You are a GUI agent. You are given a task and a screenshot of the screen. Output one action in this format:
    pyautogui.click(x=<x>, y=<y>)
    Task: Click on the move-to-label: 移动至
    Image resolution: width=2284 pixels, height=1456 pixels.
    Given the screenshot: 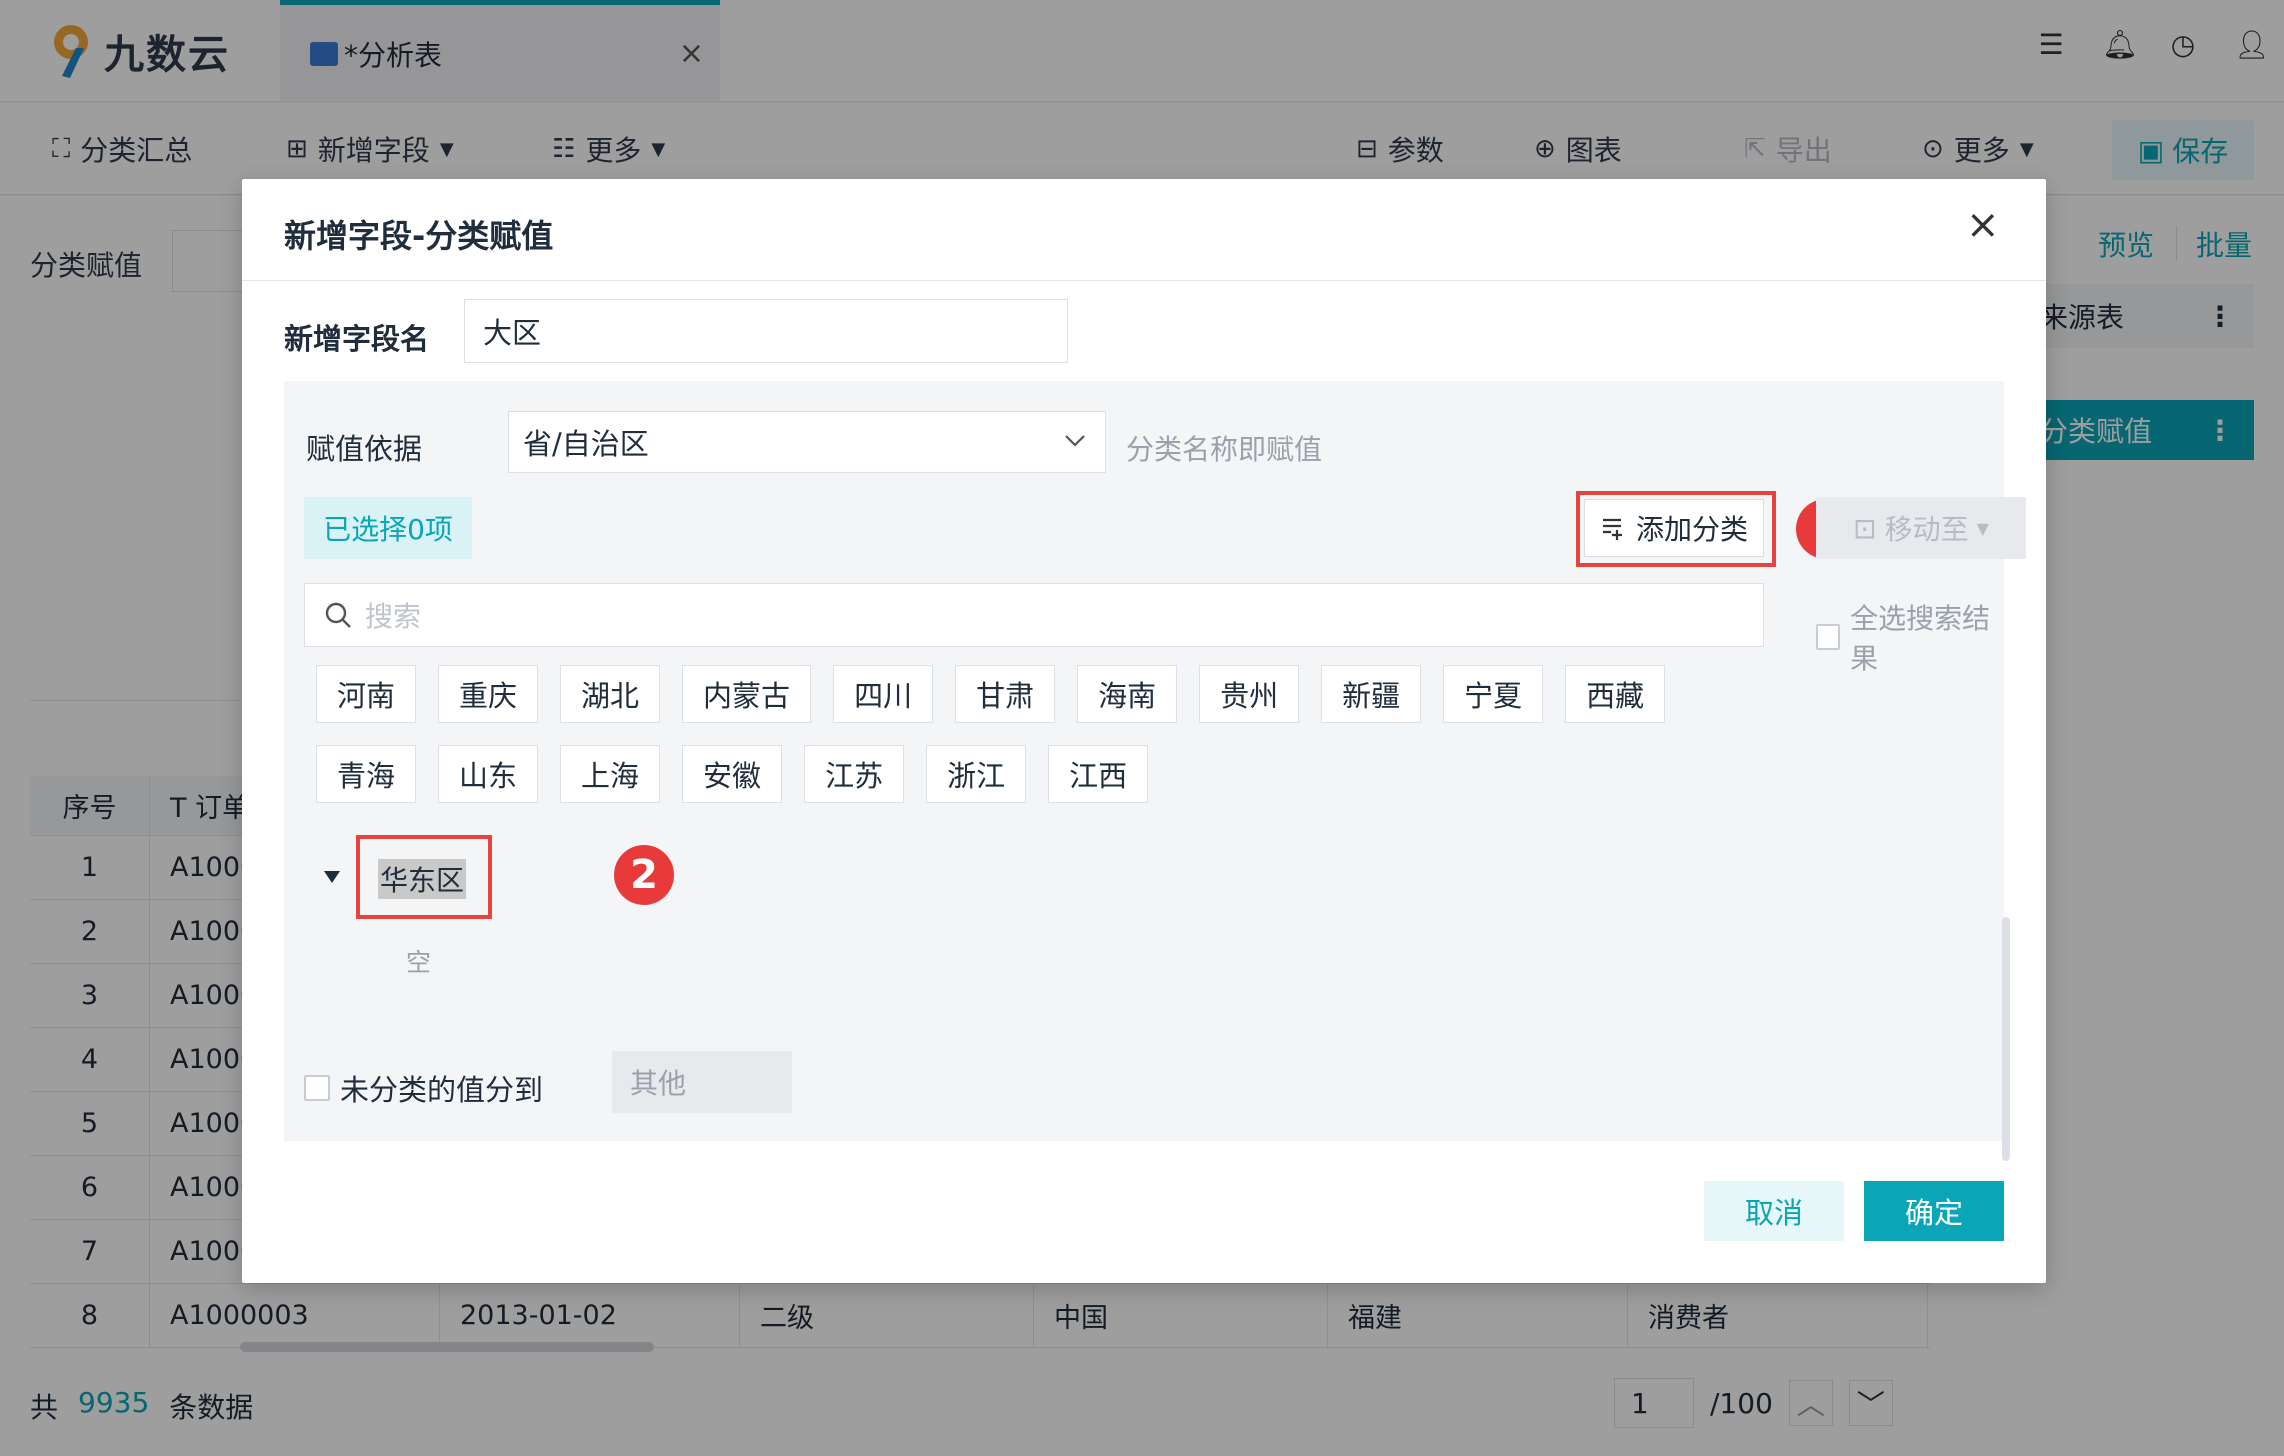 What is the action you would take?
    pyautogui.click(x=1926, y=529)
    